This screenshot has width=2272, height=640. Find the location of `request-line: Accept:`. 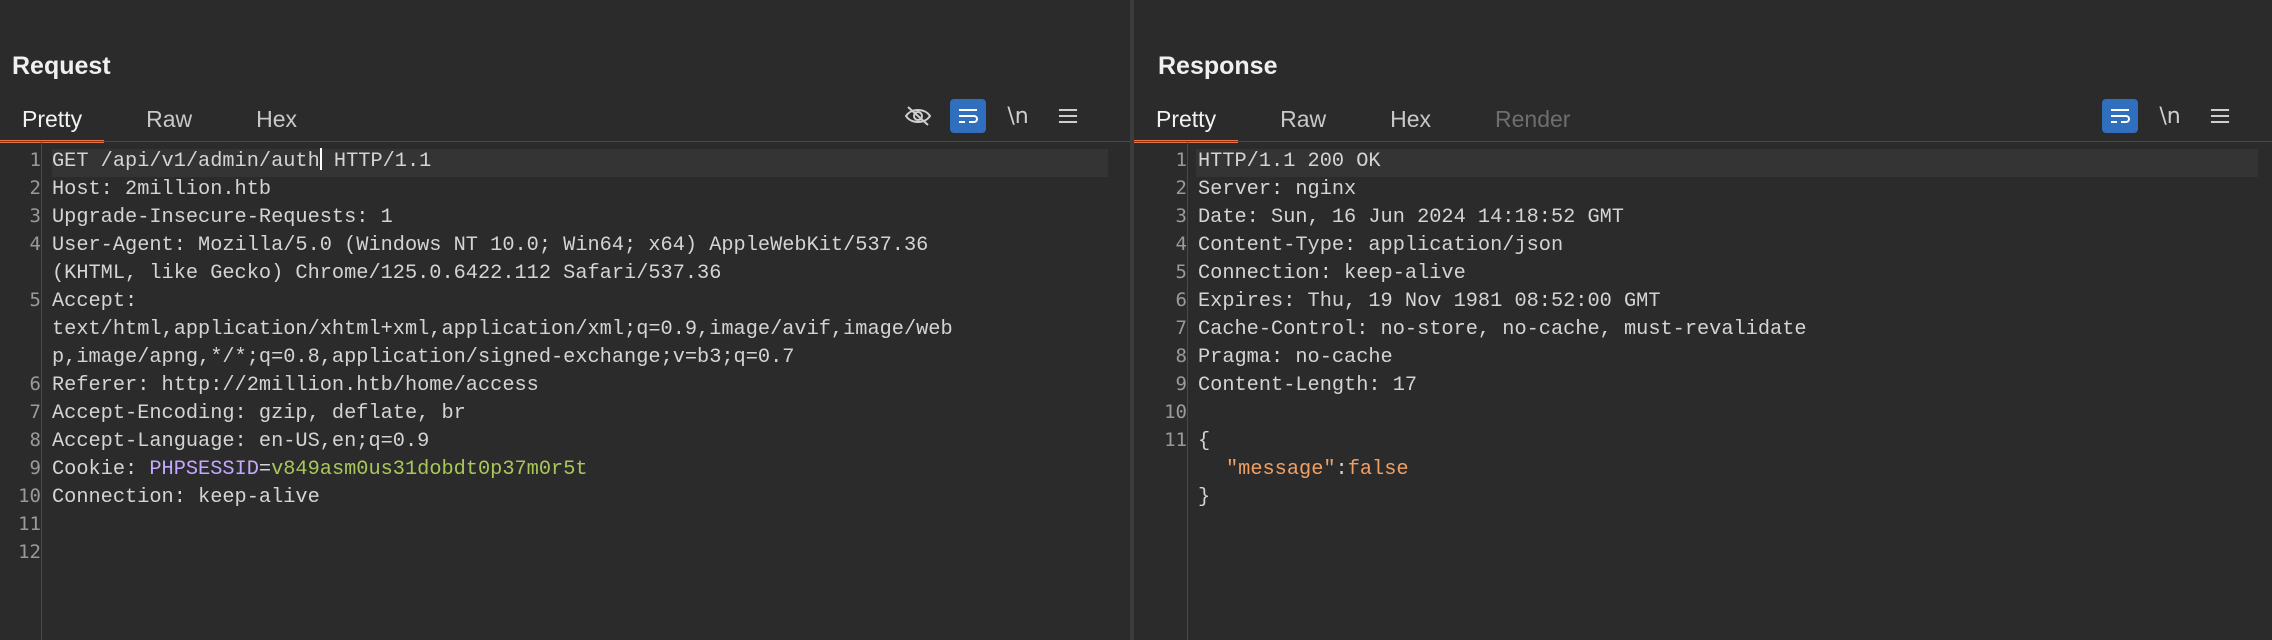

request-line: Accept: is located at coordinates (95, 301).